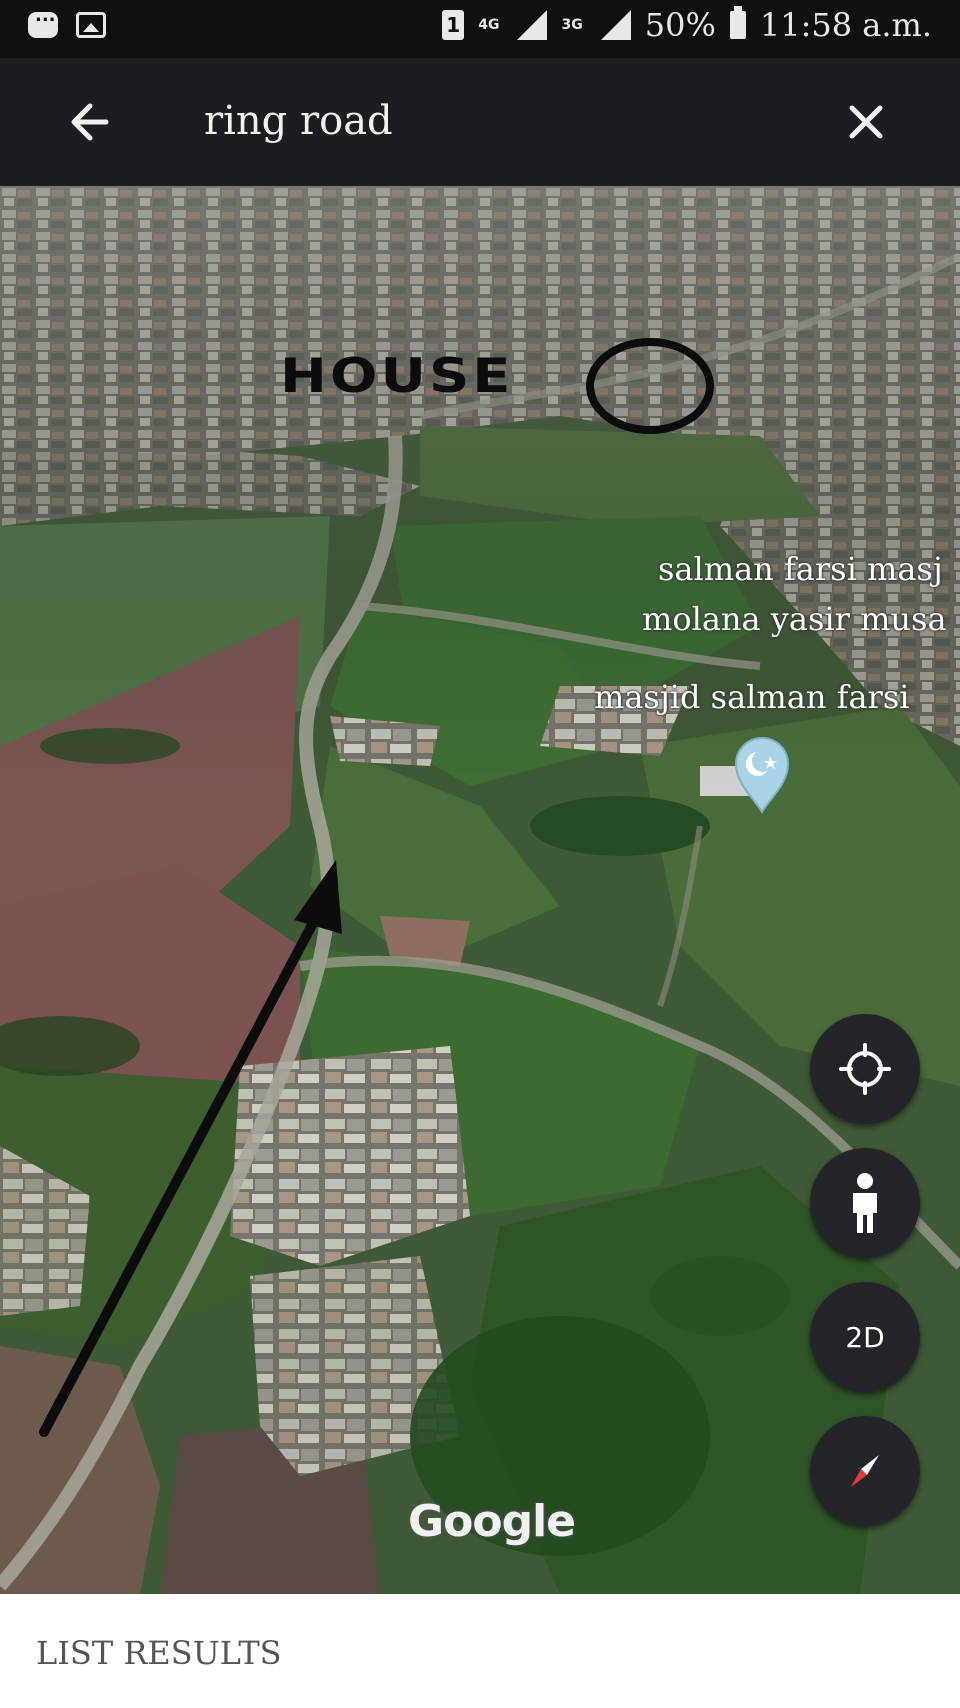  I want to click on mosque-pin-icon, so click(762, 774).